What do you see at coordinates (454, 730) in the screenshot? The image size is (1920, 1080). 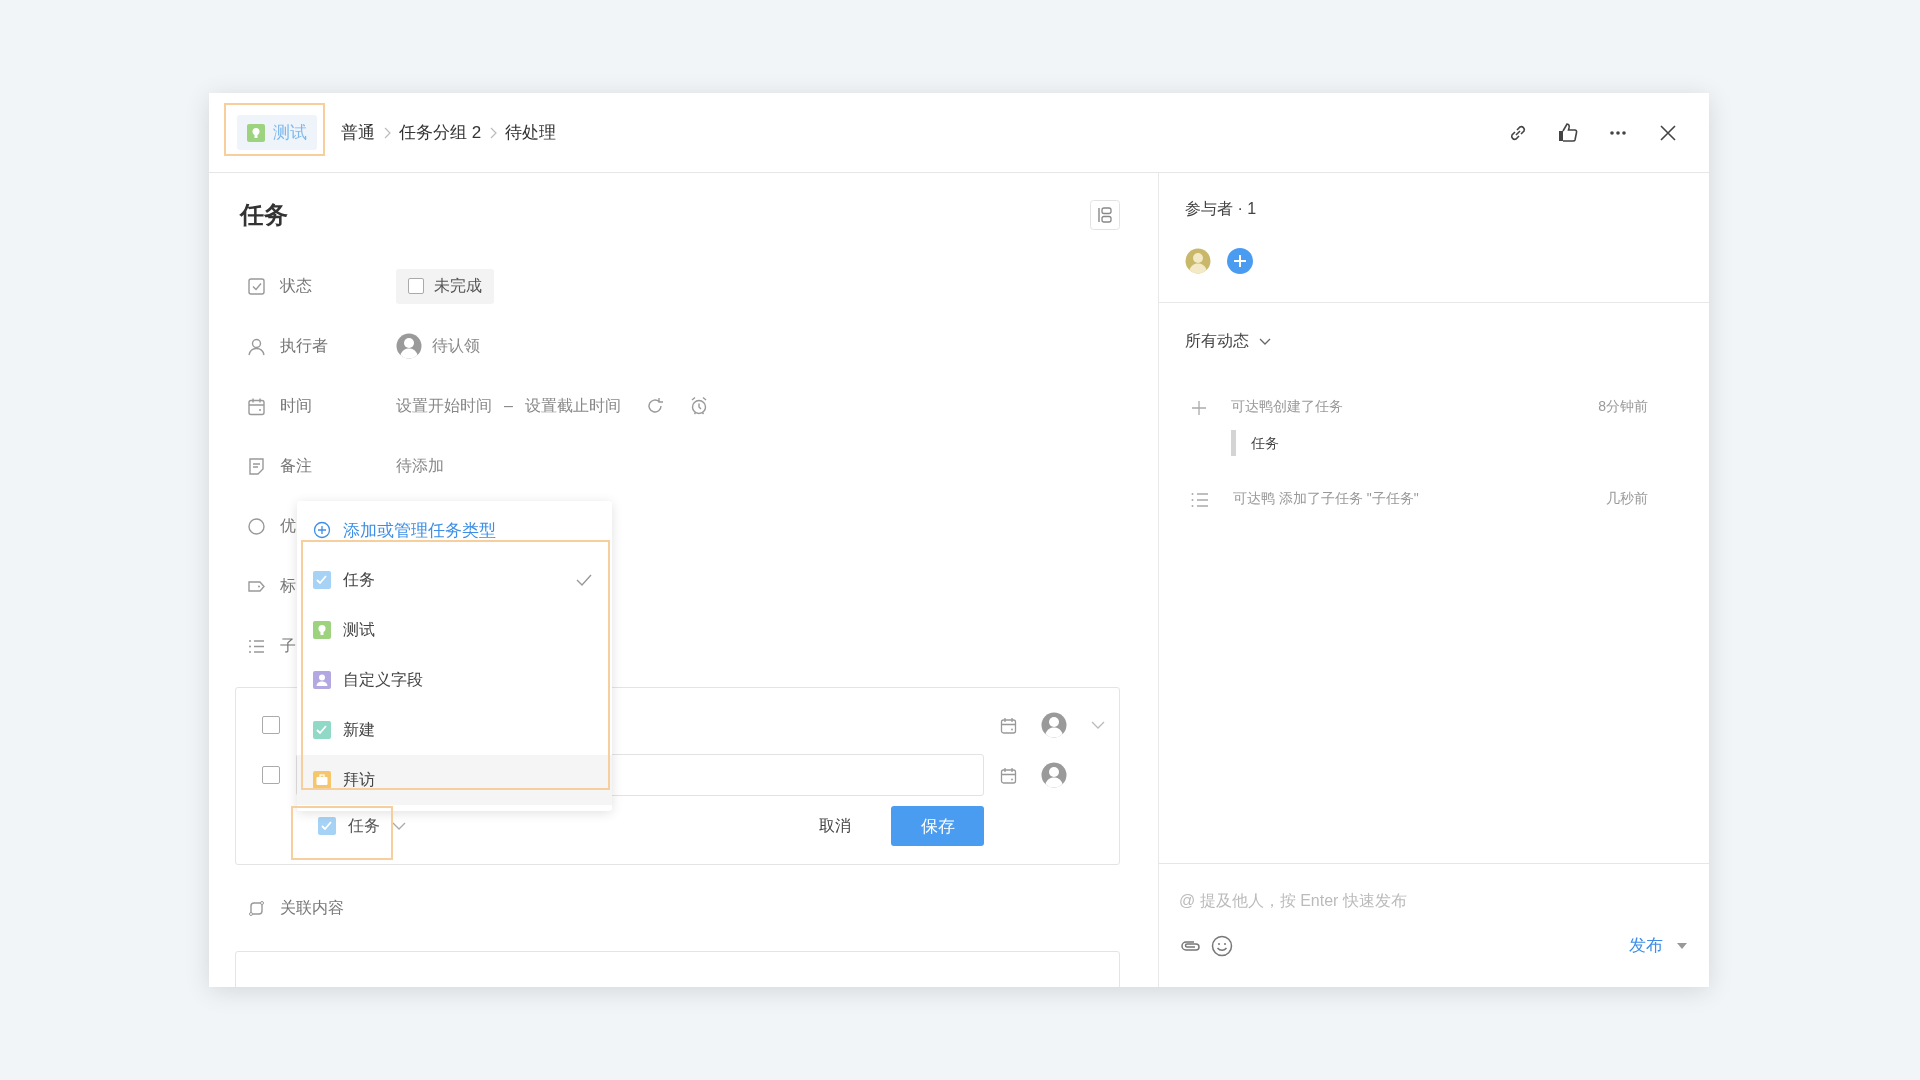 I see `menu-item: 新建` at bounding box center [454, 730].